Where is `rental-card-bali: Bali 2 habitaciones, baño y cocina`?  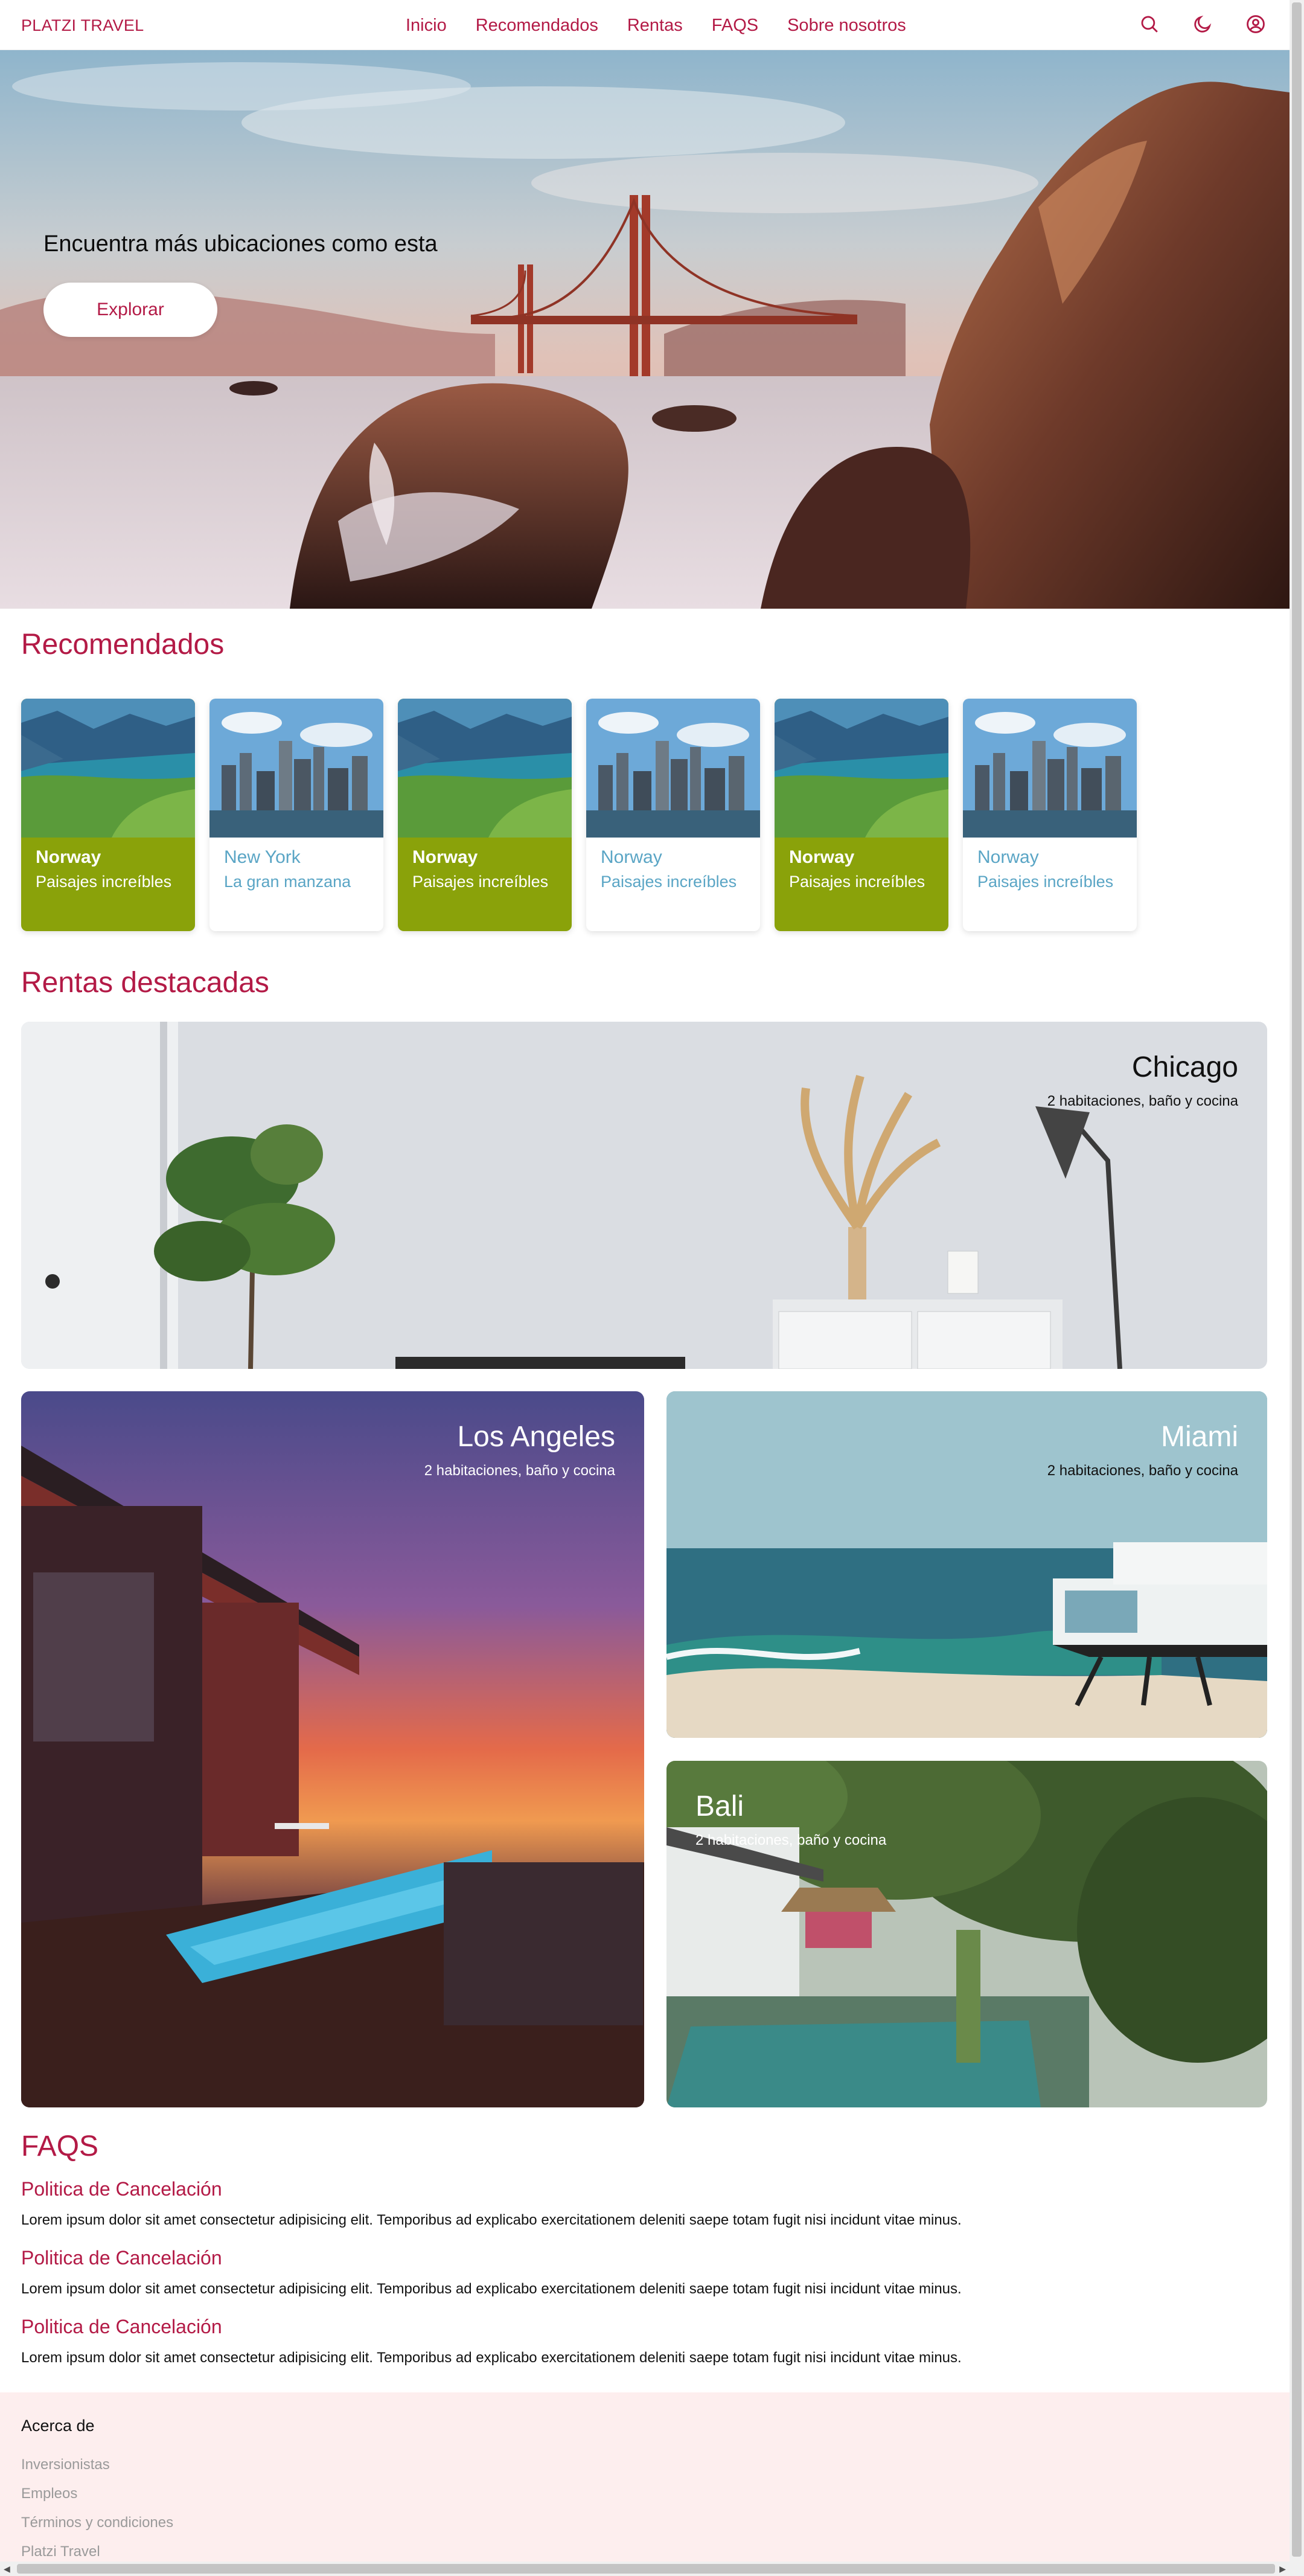
rental-card-bali: Bali 2 habitaciones, baño y cocina is located at coordinates (966, 1934).